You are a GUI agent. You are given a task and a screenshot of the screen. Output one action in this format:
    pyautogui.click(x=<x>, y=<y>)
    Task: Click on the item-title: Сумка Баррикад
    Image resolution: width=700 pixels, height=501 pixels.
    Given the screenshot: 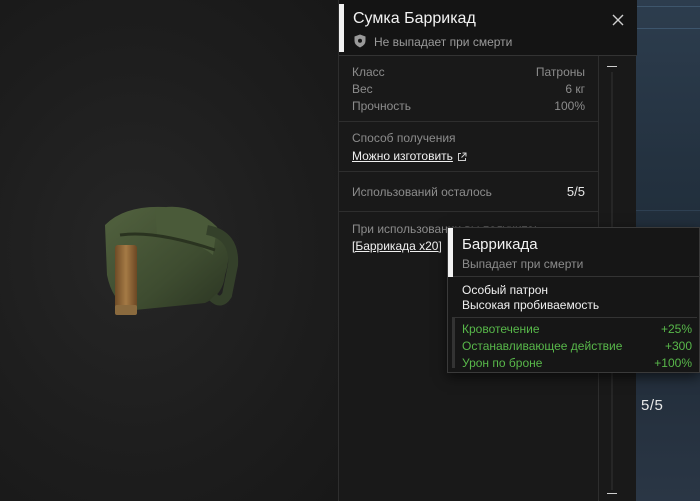 What is the action you would take?
    pyautogui.click(x=414, y=18)
    